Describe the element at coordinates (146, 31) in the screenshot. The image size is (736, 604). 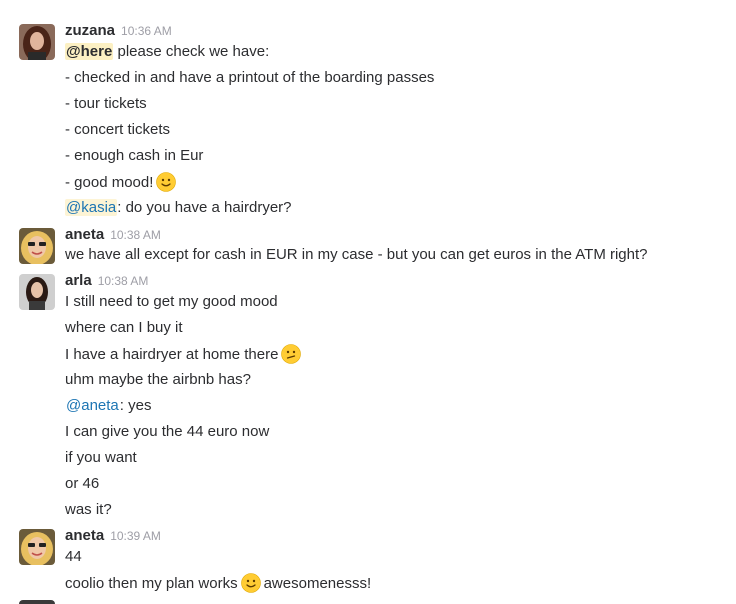
I see `timestamp: 10:36 AM` at that location.